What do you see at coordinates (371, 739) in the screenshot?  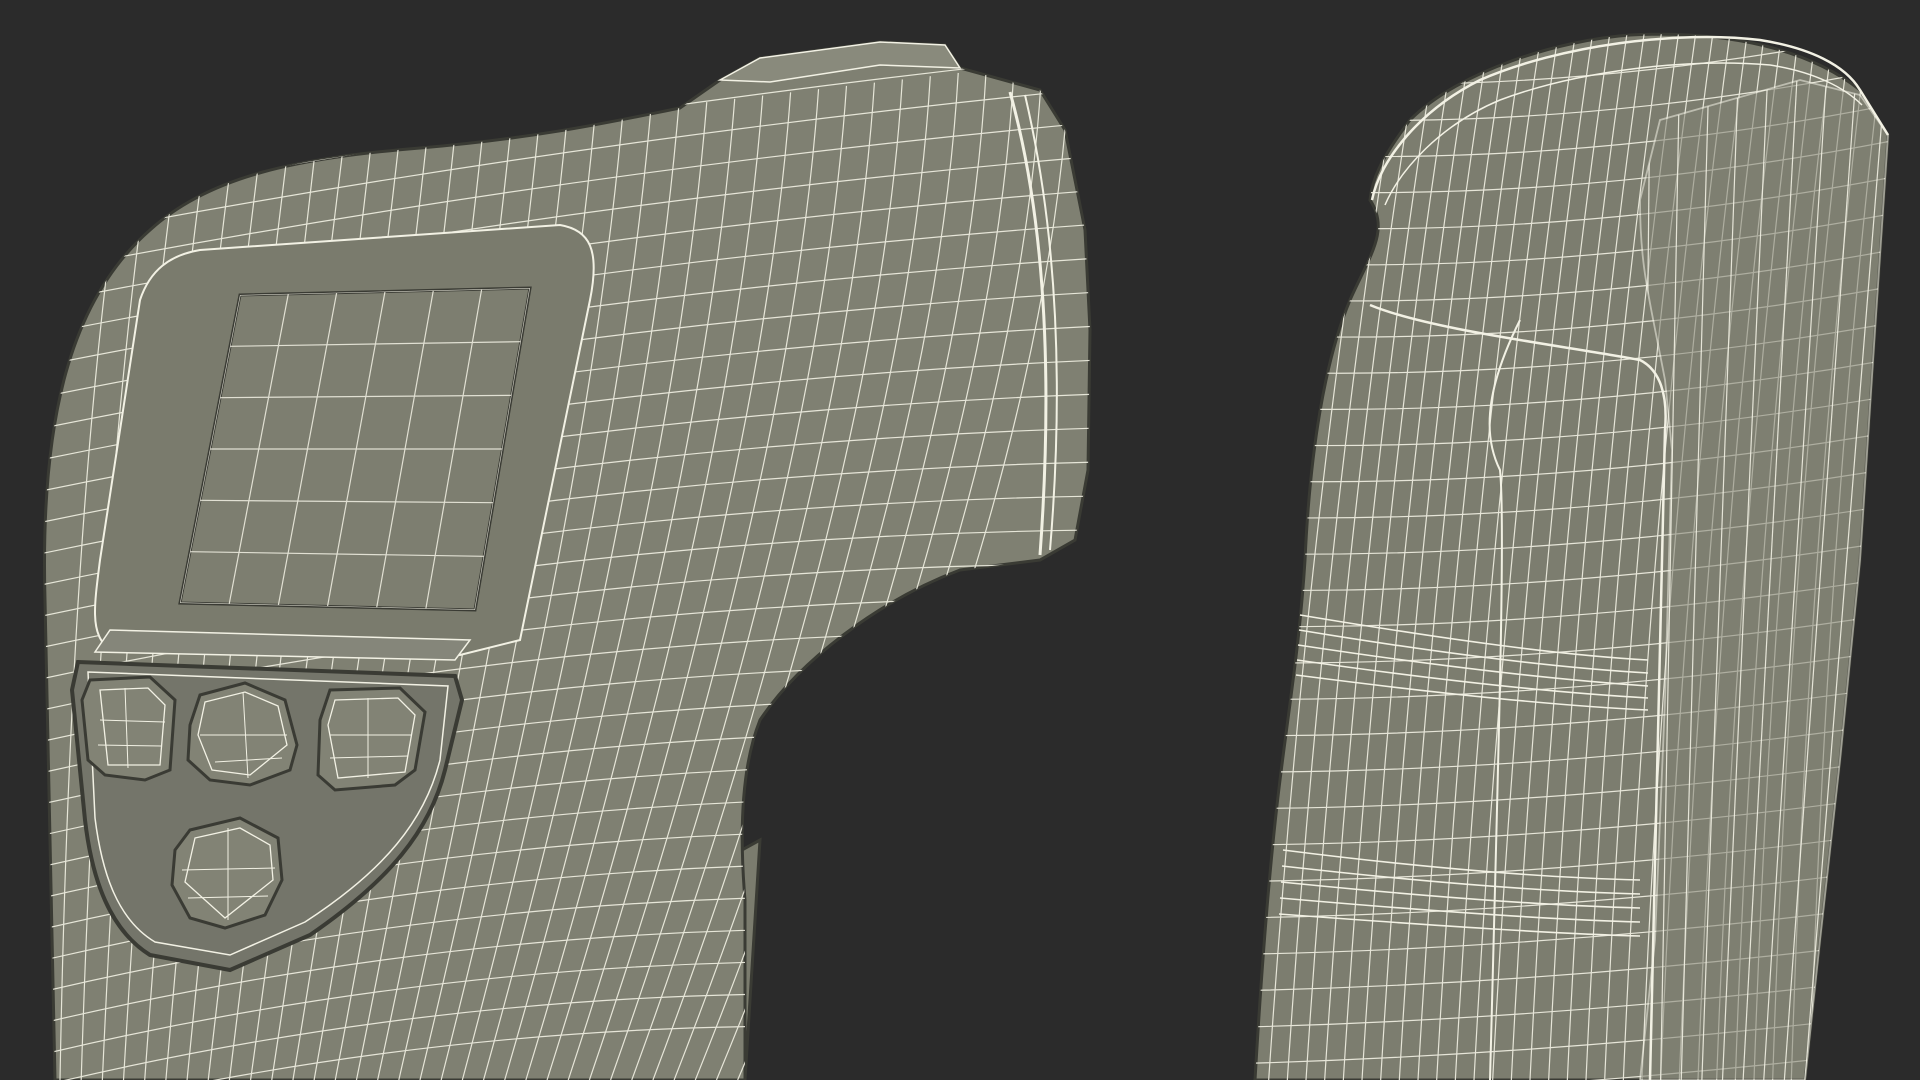 I see `button-right` at bounding box center [371, 739].